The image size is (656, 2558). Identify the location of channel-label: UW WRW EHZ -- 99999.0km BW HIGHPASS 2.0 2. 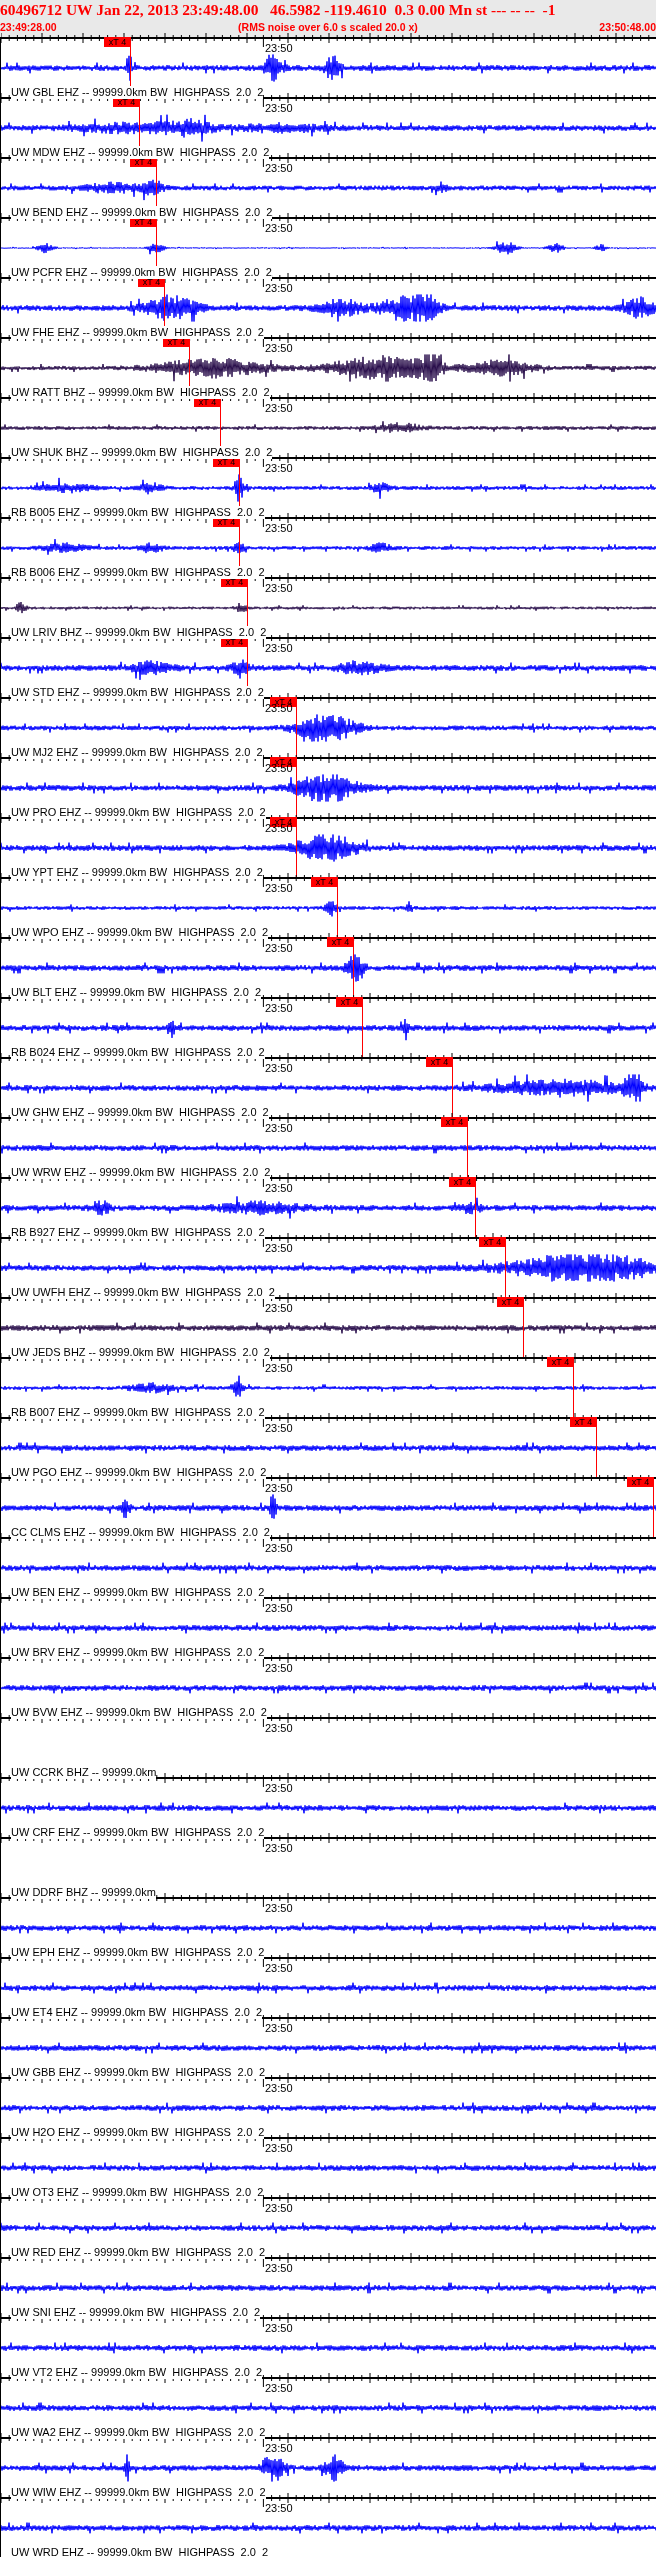
(141, 1172).